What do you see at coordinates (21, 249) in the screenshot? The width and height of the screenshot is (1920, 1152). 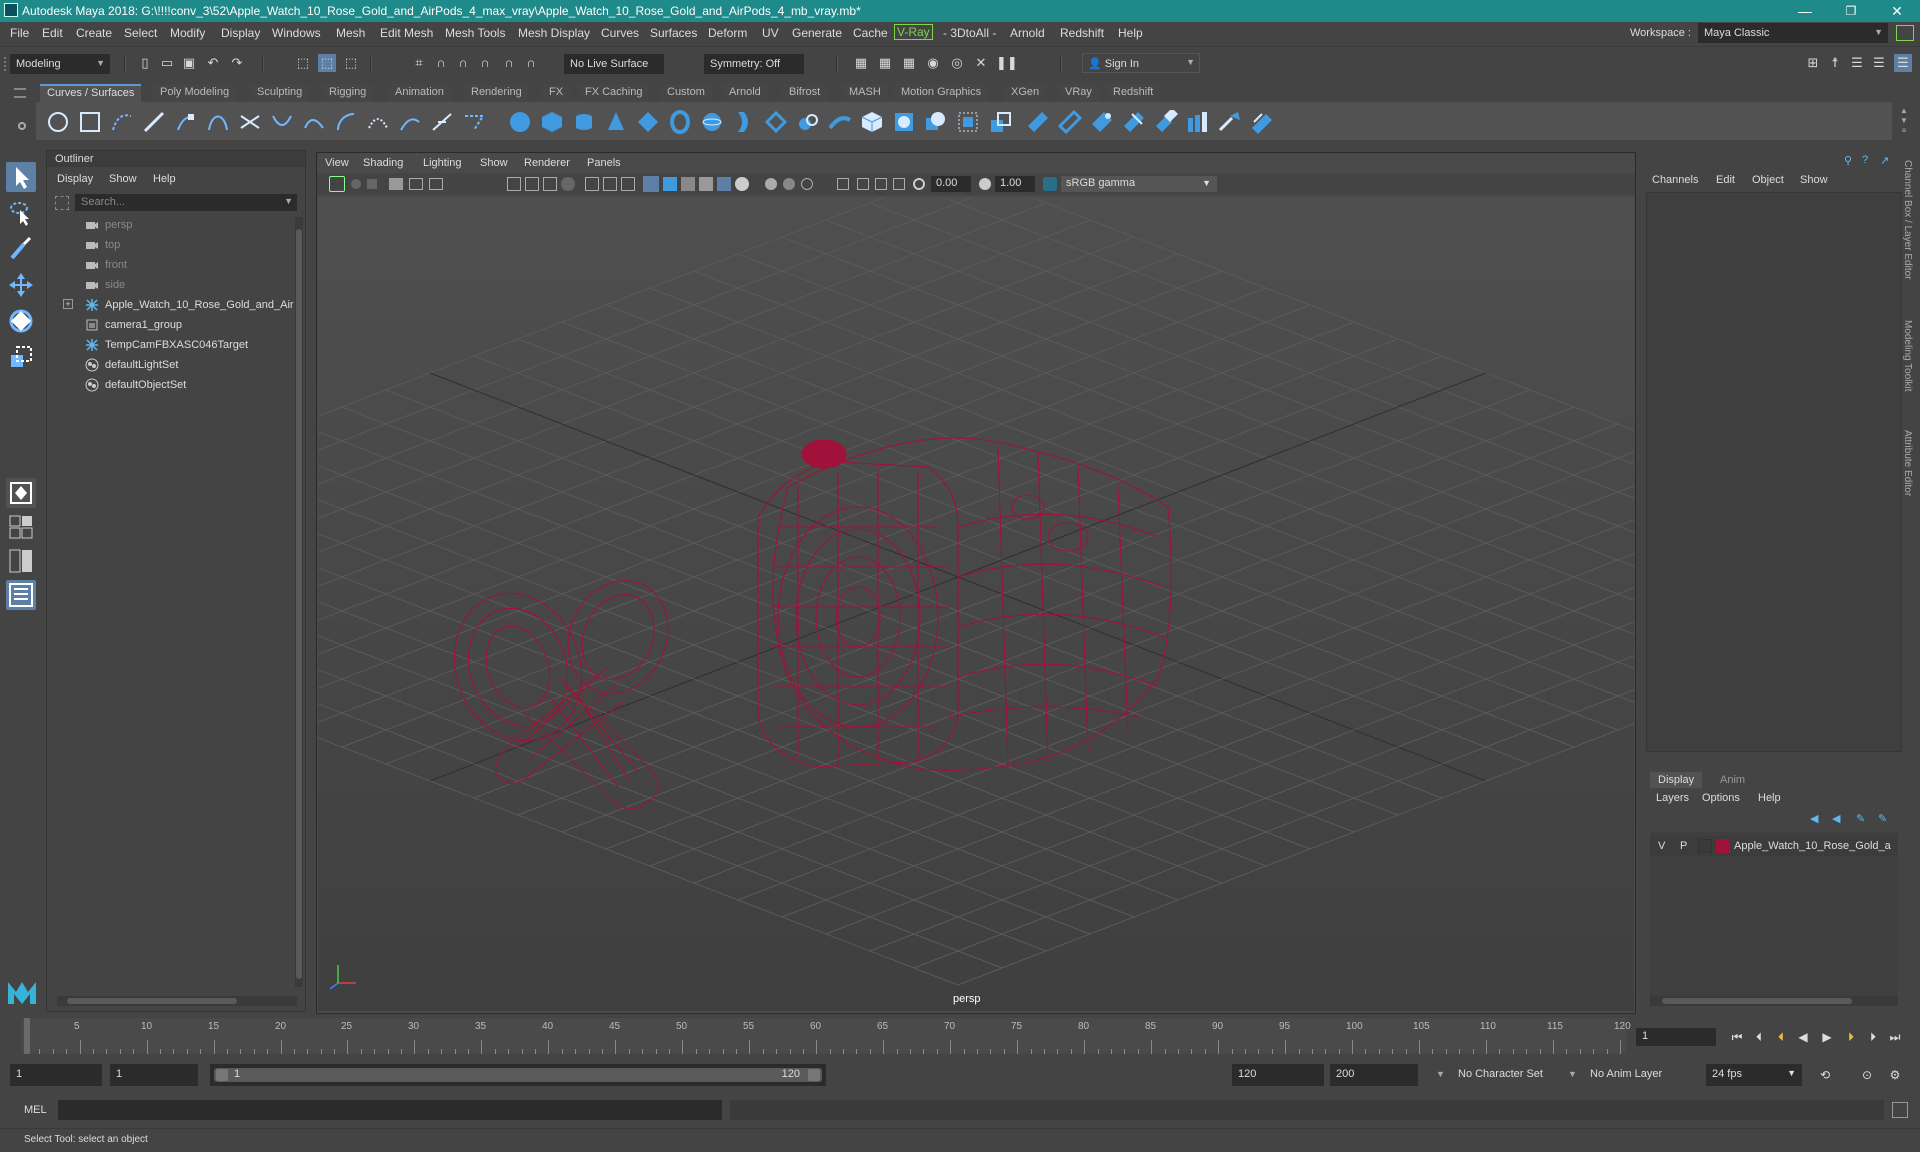 I see `paint-select-tool-icon` at bounding box center [21, 249].